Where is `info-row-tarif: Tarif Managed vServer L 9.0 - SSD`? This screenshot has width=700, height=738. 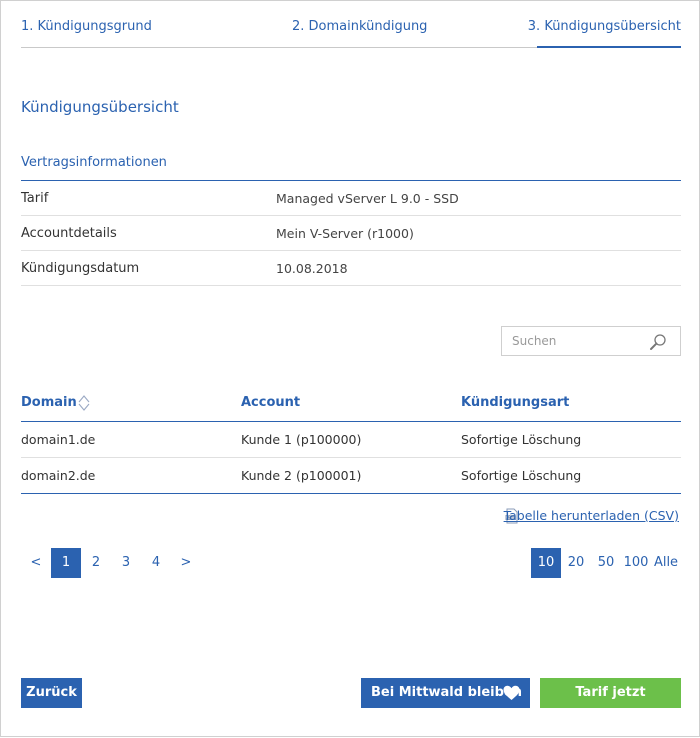 info-row-tarif: Tarif Managed vServer L 9.0 - SSD is located at coordinates (351, 198).